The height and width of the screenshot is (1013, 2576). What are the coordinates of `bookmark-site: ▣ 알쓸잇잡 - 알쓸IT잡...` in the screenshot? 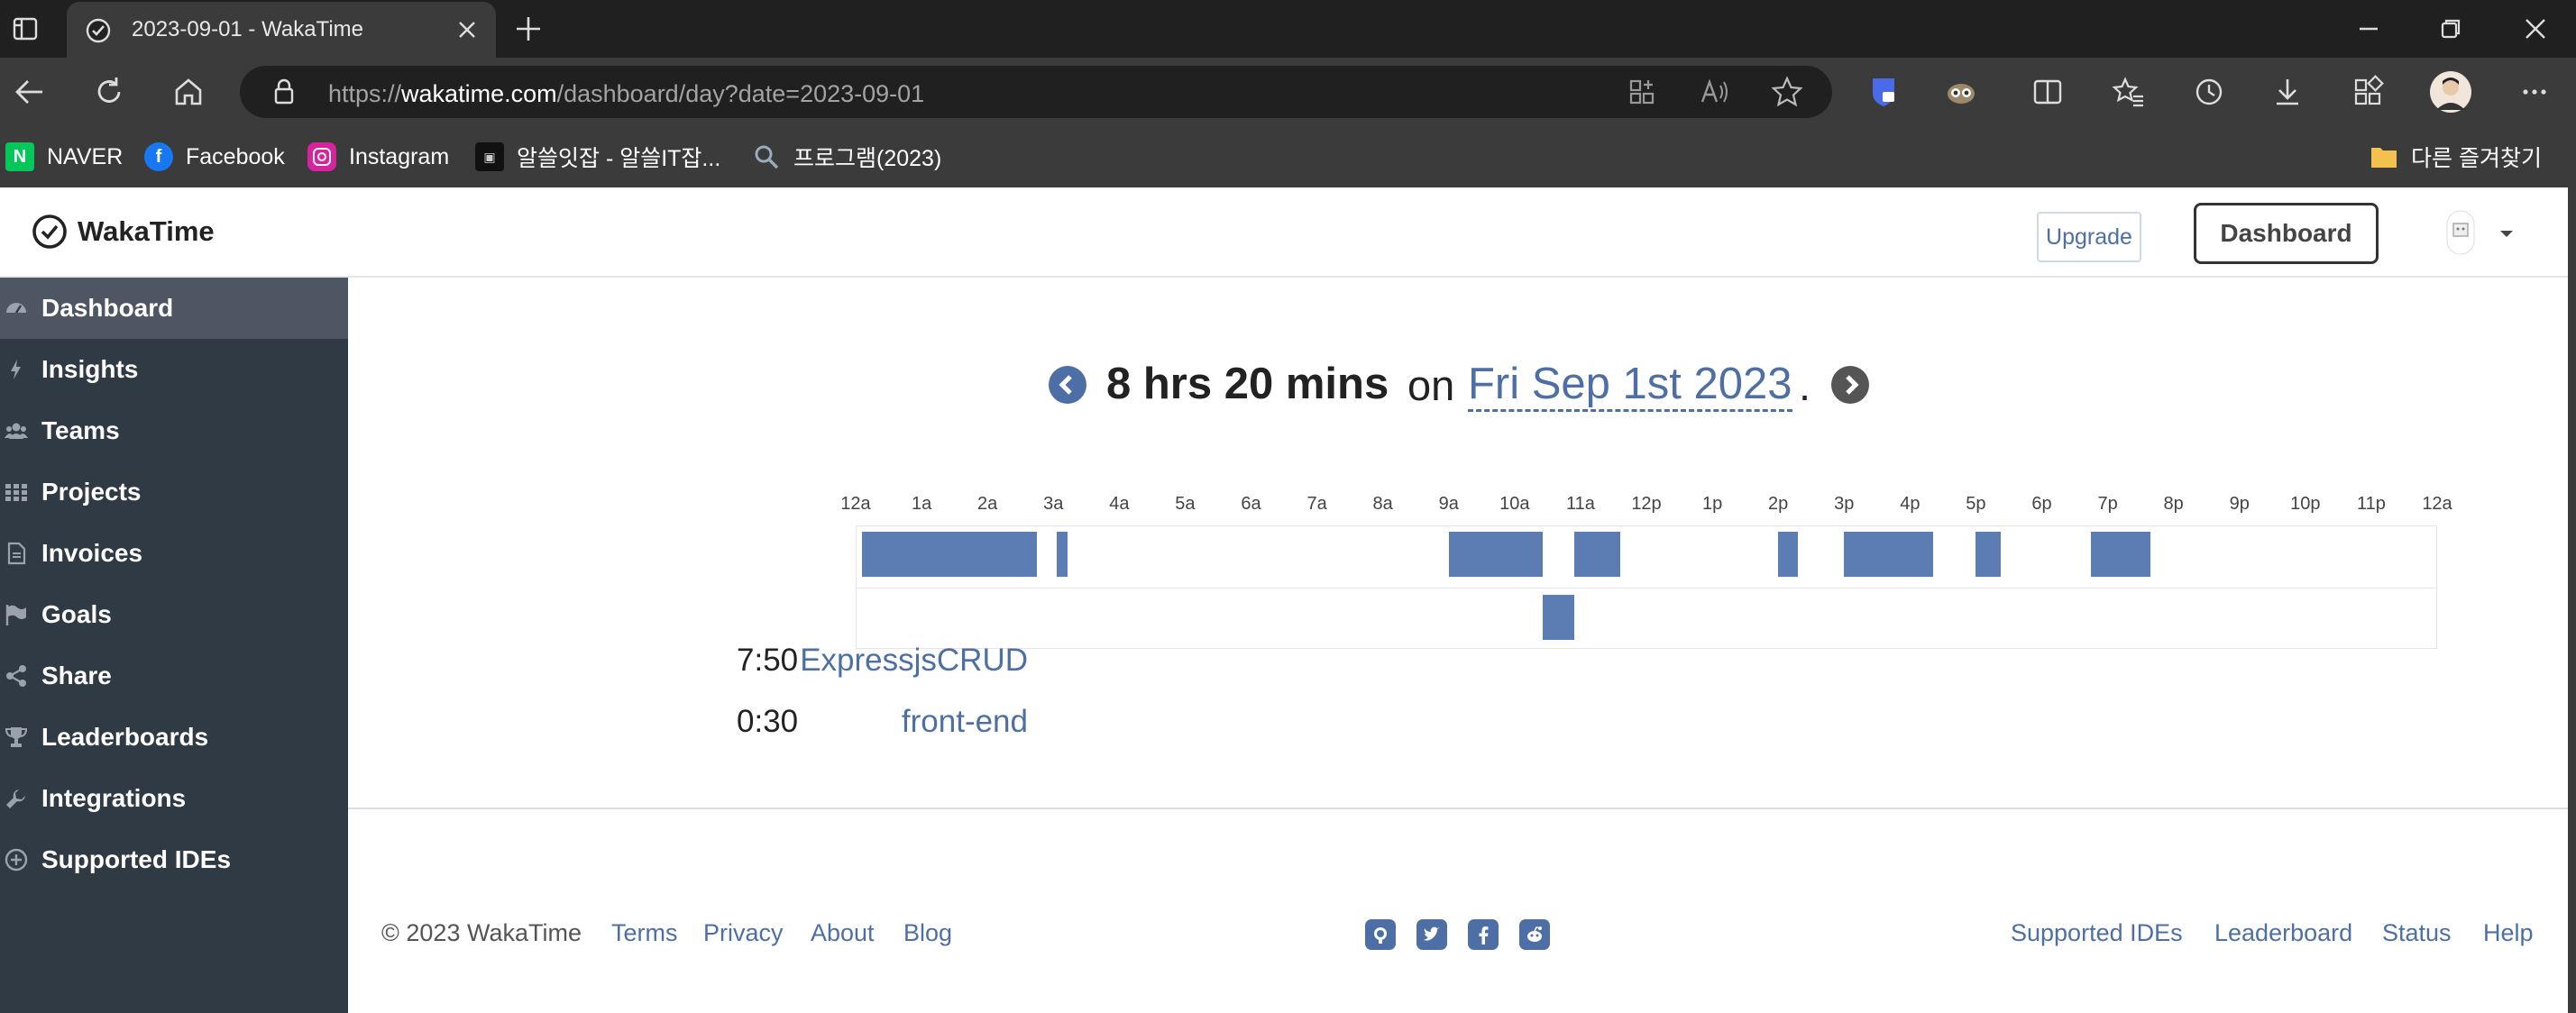 It's located at (597, 157).